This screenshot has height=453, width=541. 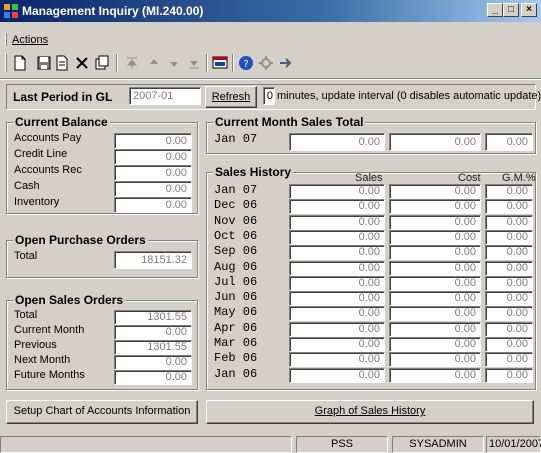 What do you see at coordinates (153, 260) in the screenshot?
I see `po-total-field: 18151.32` at bounding box center [153, 260].